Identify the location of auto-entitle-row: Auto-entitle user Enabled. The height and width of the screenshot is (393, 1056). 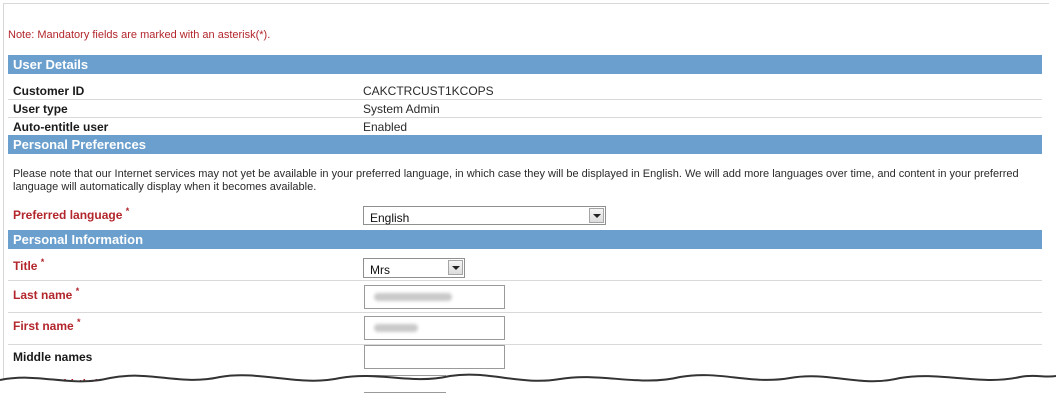
(525, 126).